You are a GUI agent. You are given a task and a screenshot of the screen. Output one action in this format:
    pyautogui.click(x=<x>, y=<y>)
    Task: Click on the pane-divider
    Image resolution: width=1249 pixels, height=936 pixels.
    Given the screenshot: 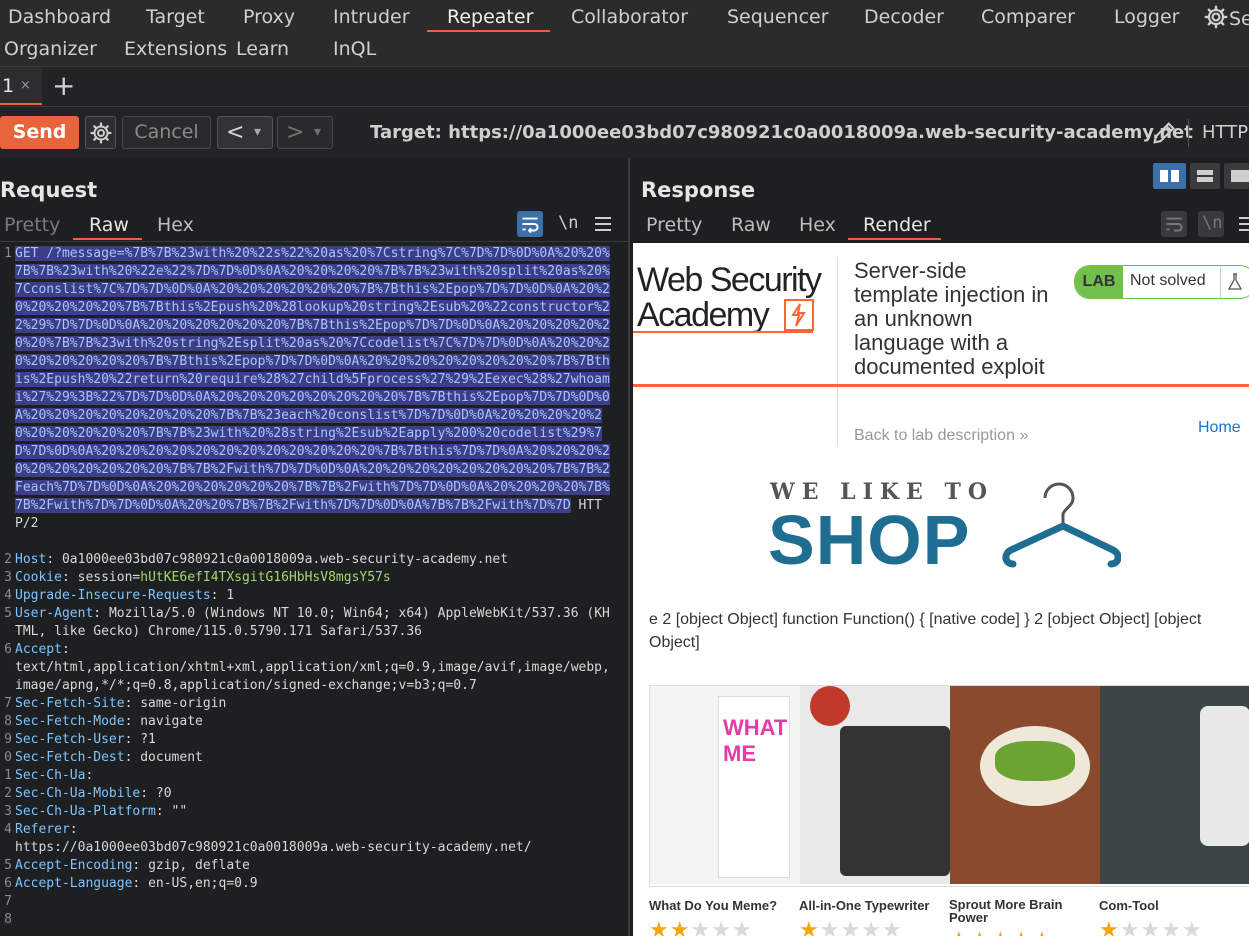 What is the action you would take?
    pyautogui.click(x=629, y=547)
    